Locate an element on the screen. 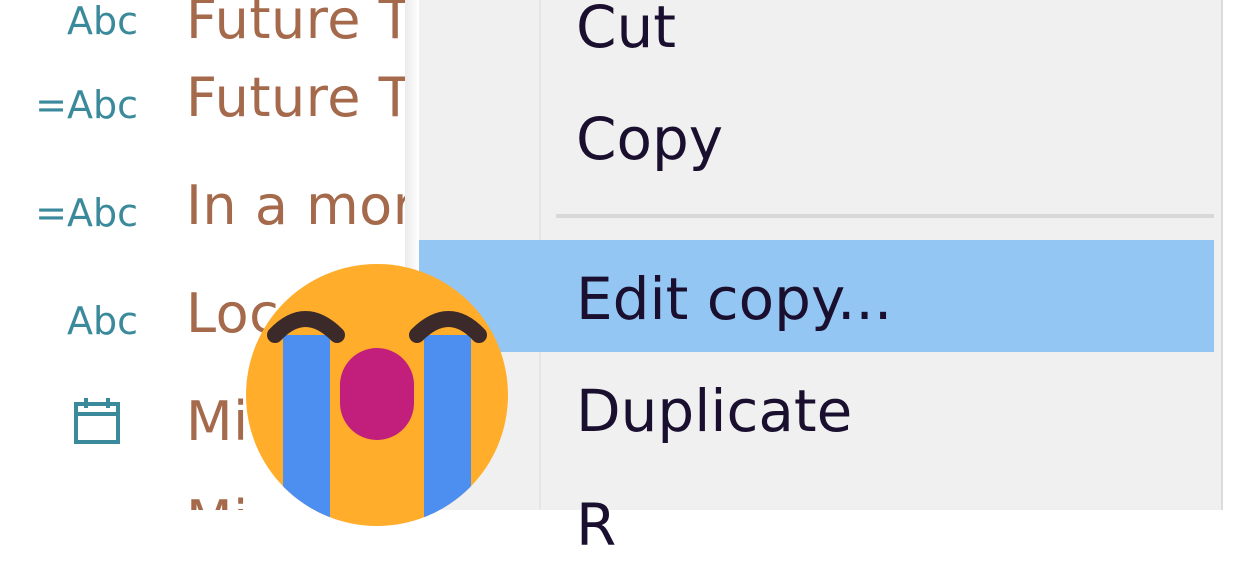  calendar-icon is located at coordinates (97, 421).